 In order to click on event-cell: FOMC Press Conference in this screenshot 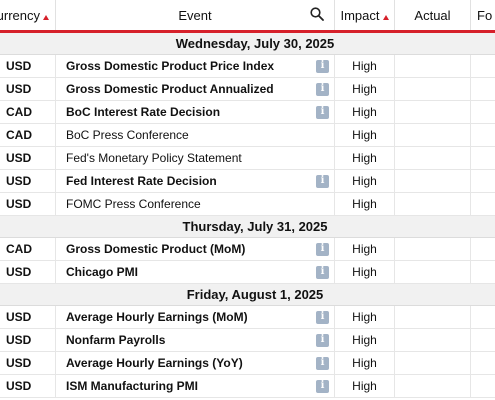, I will do `click(195, 204)`.